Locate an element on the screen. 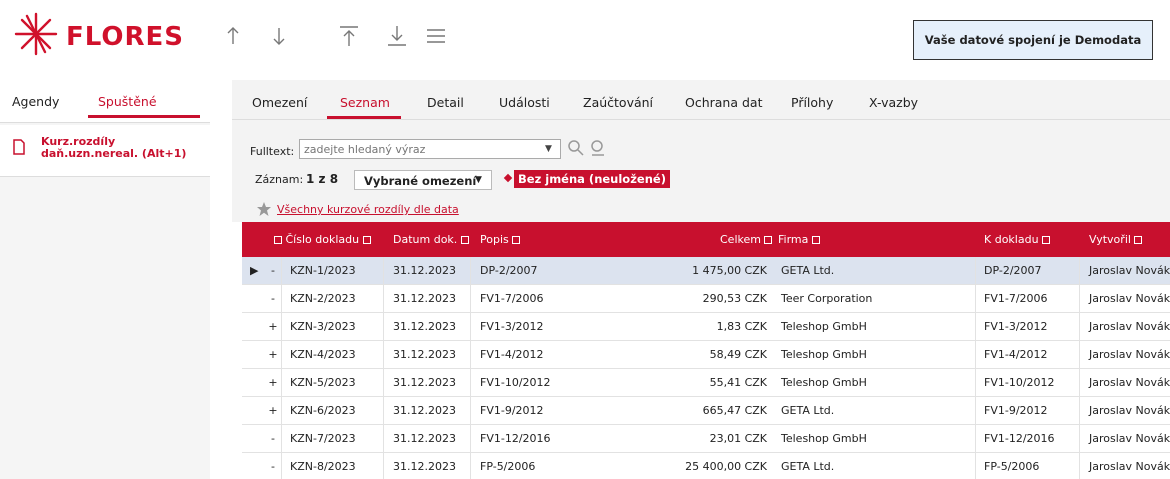 The image size is (1170, 479). tab-zauctovani: Zaúčtování is located at coordinates (618, 102).